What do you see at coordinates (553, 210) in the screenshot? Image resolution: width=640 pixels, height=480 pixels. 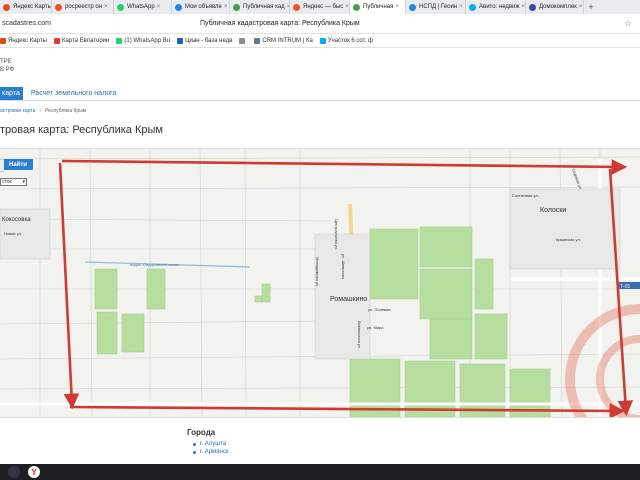 I see `label-village-right: Колоски` at bounding box center [553, 210].